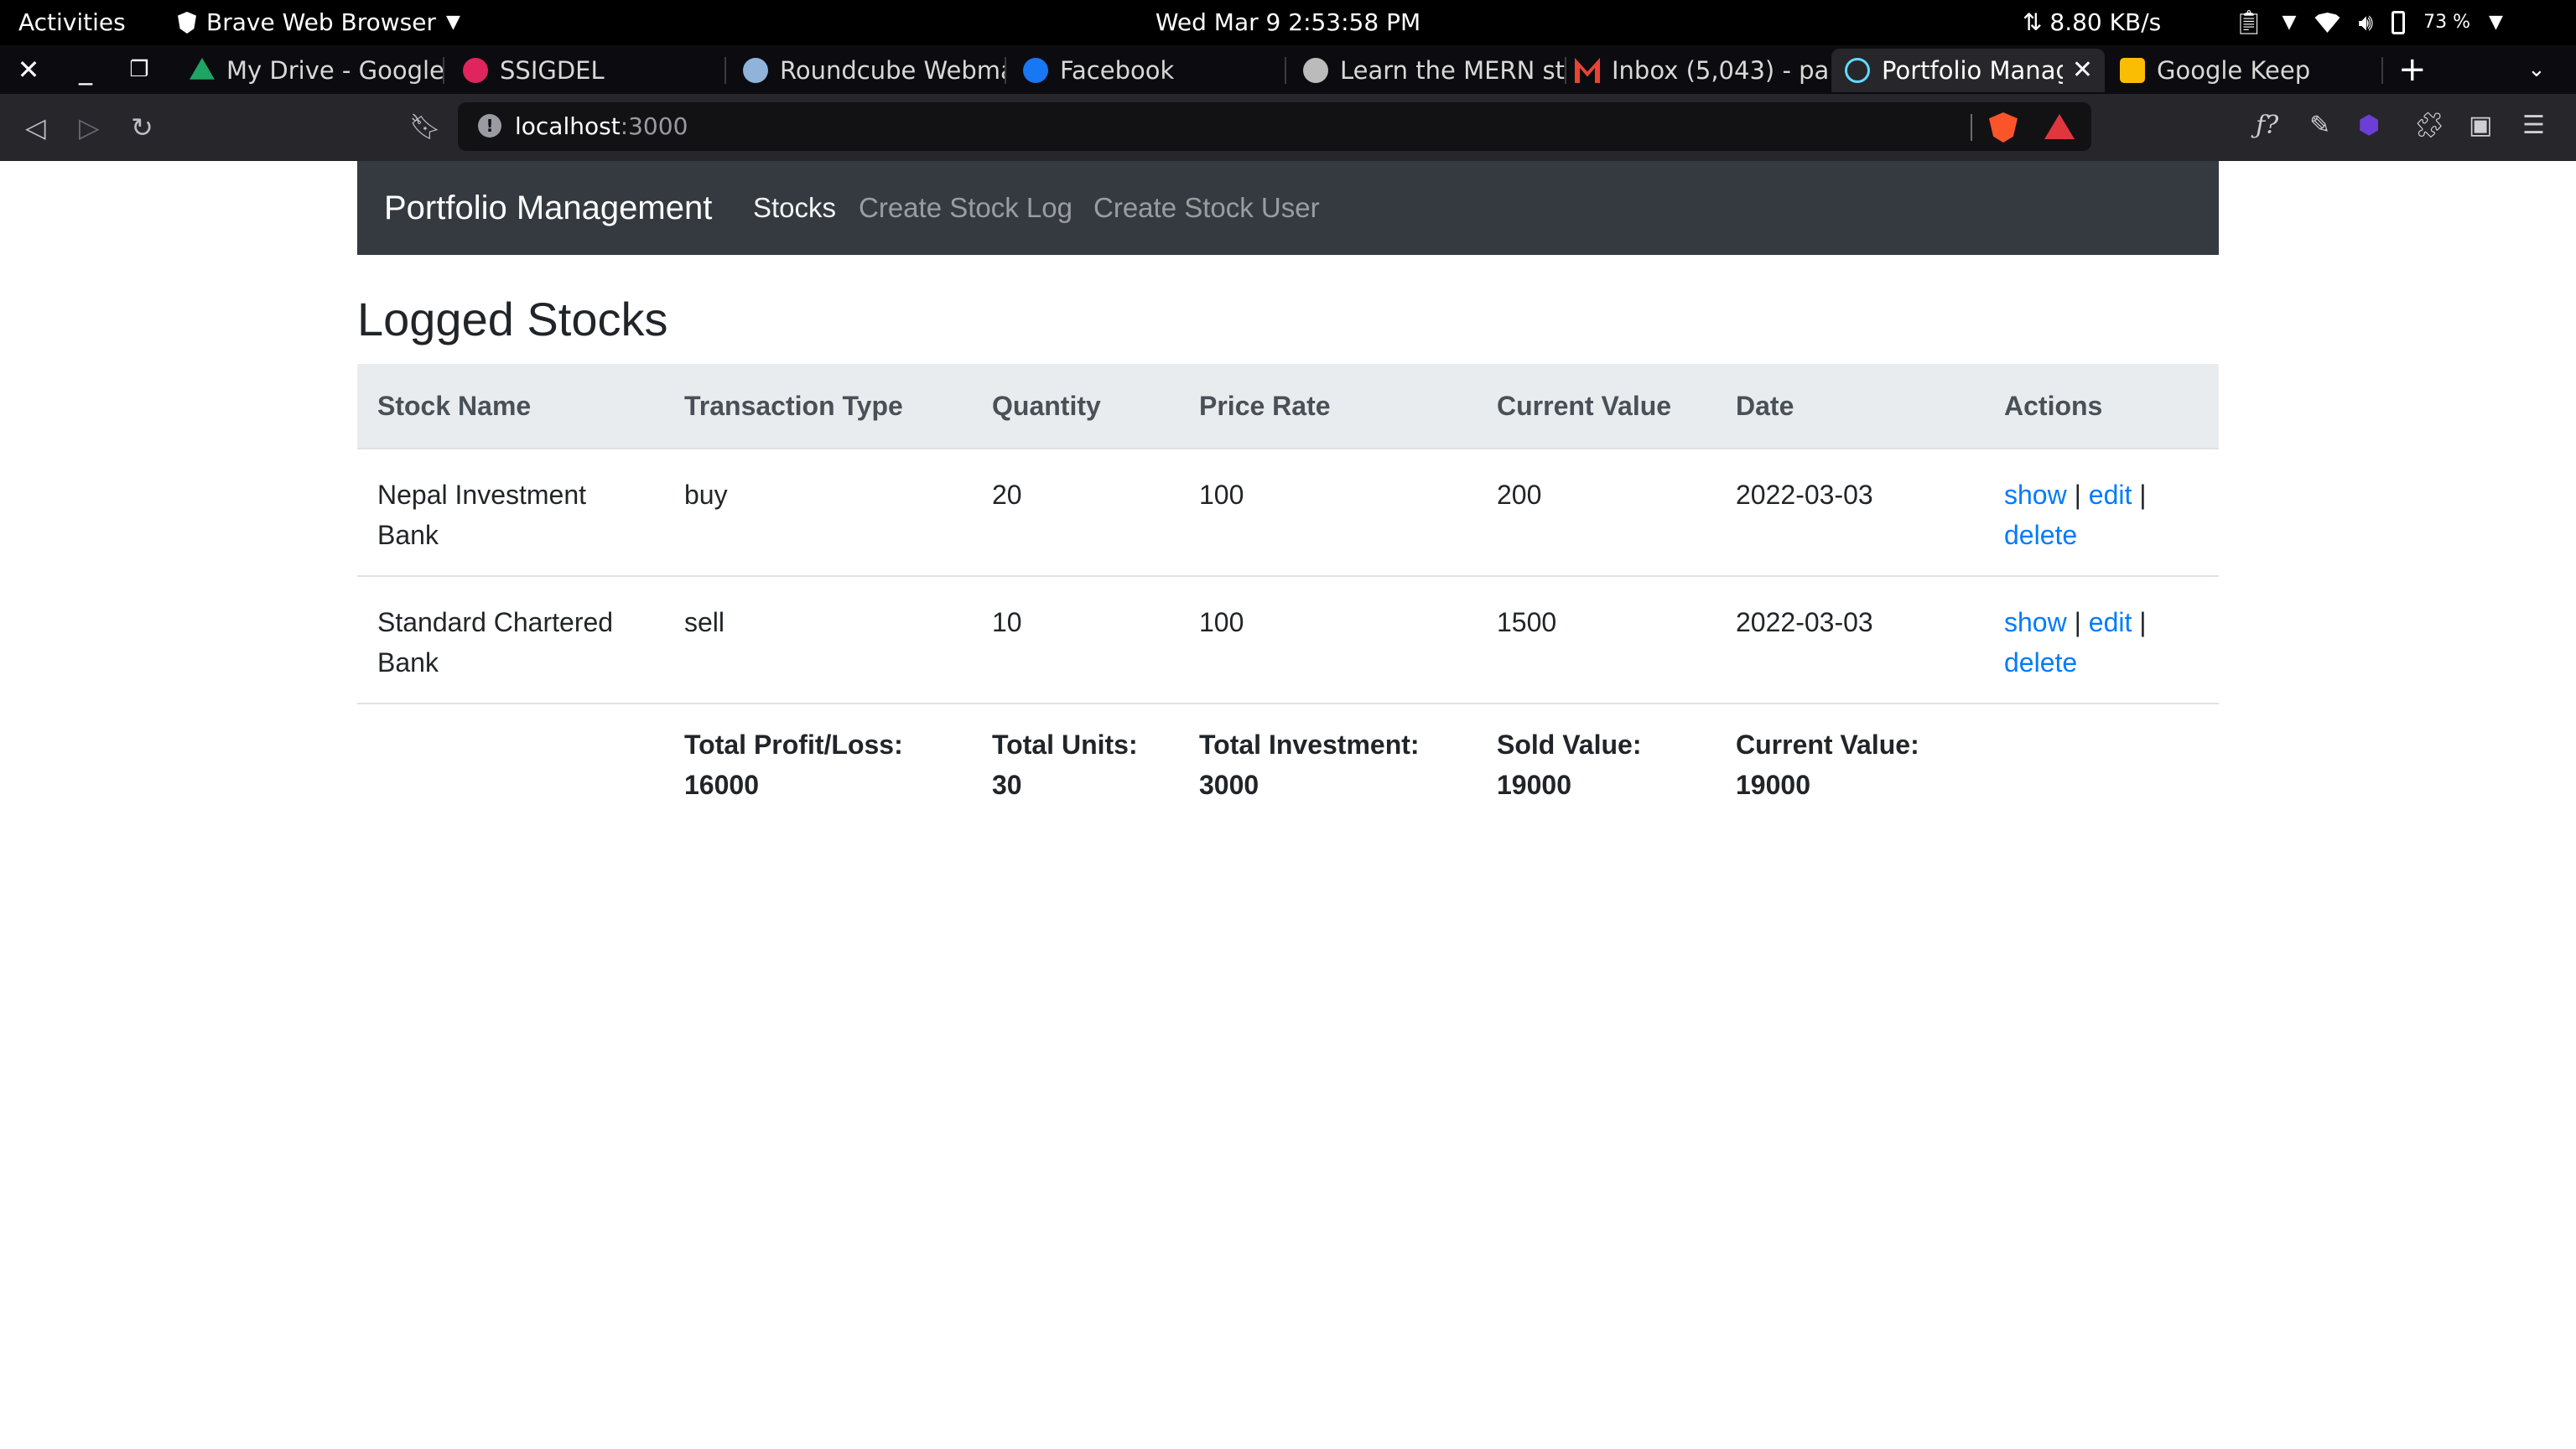  What do you see at coordinates (1007, 785) in the screenshot?
I see `total-units-value: 30` at bounding box center [1007, 785].